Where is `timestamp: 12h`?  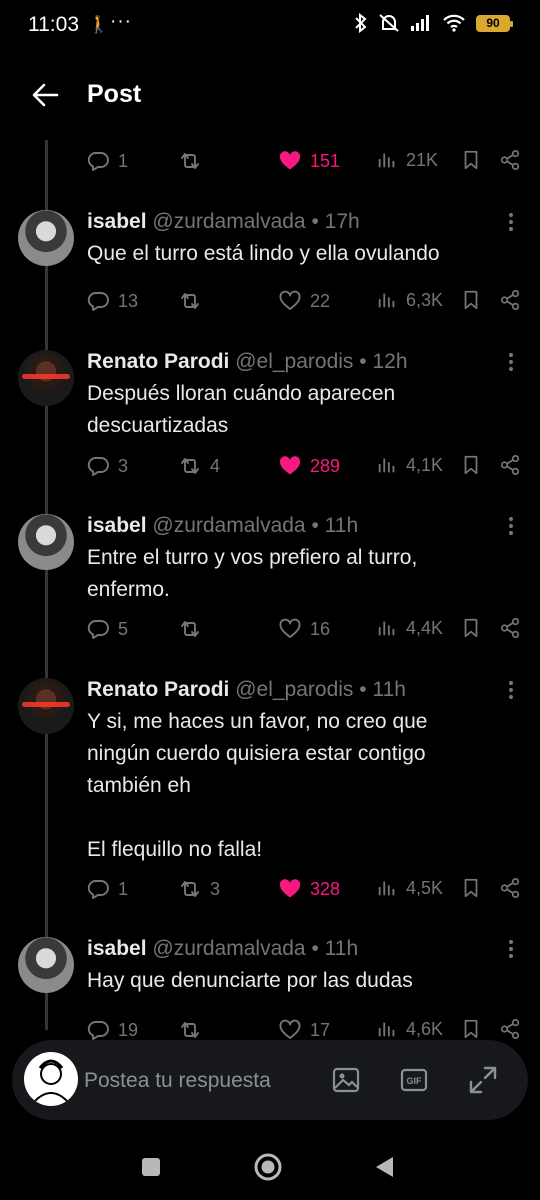
timestamp: 12h is located at coordinates (390, 361).